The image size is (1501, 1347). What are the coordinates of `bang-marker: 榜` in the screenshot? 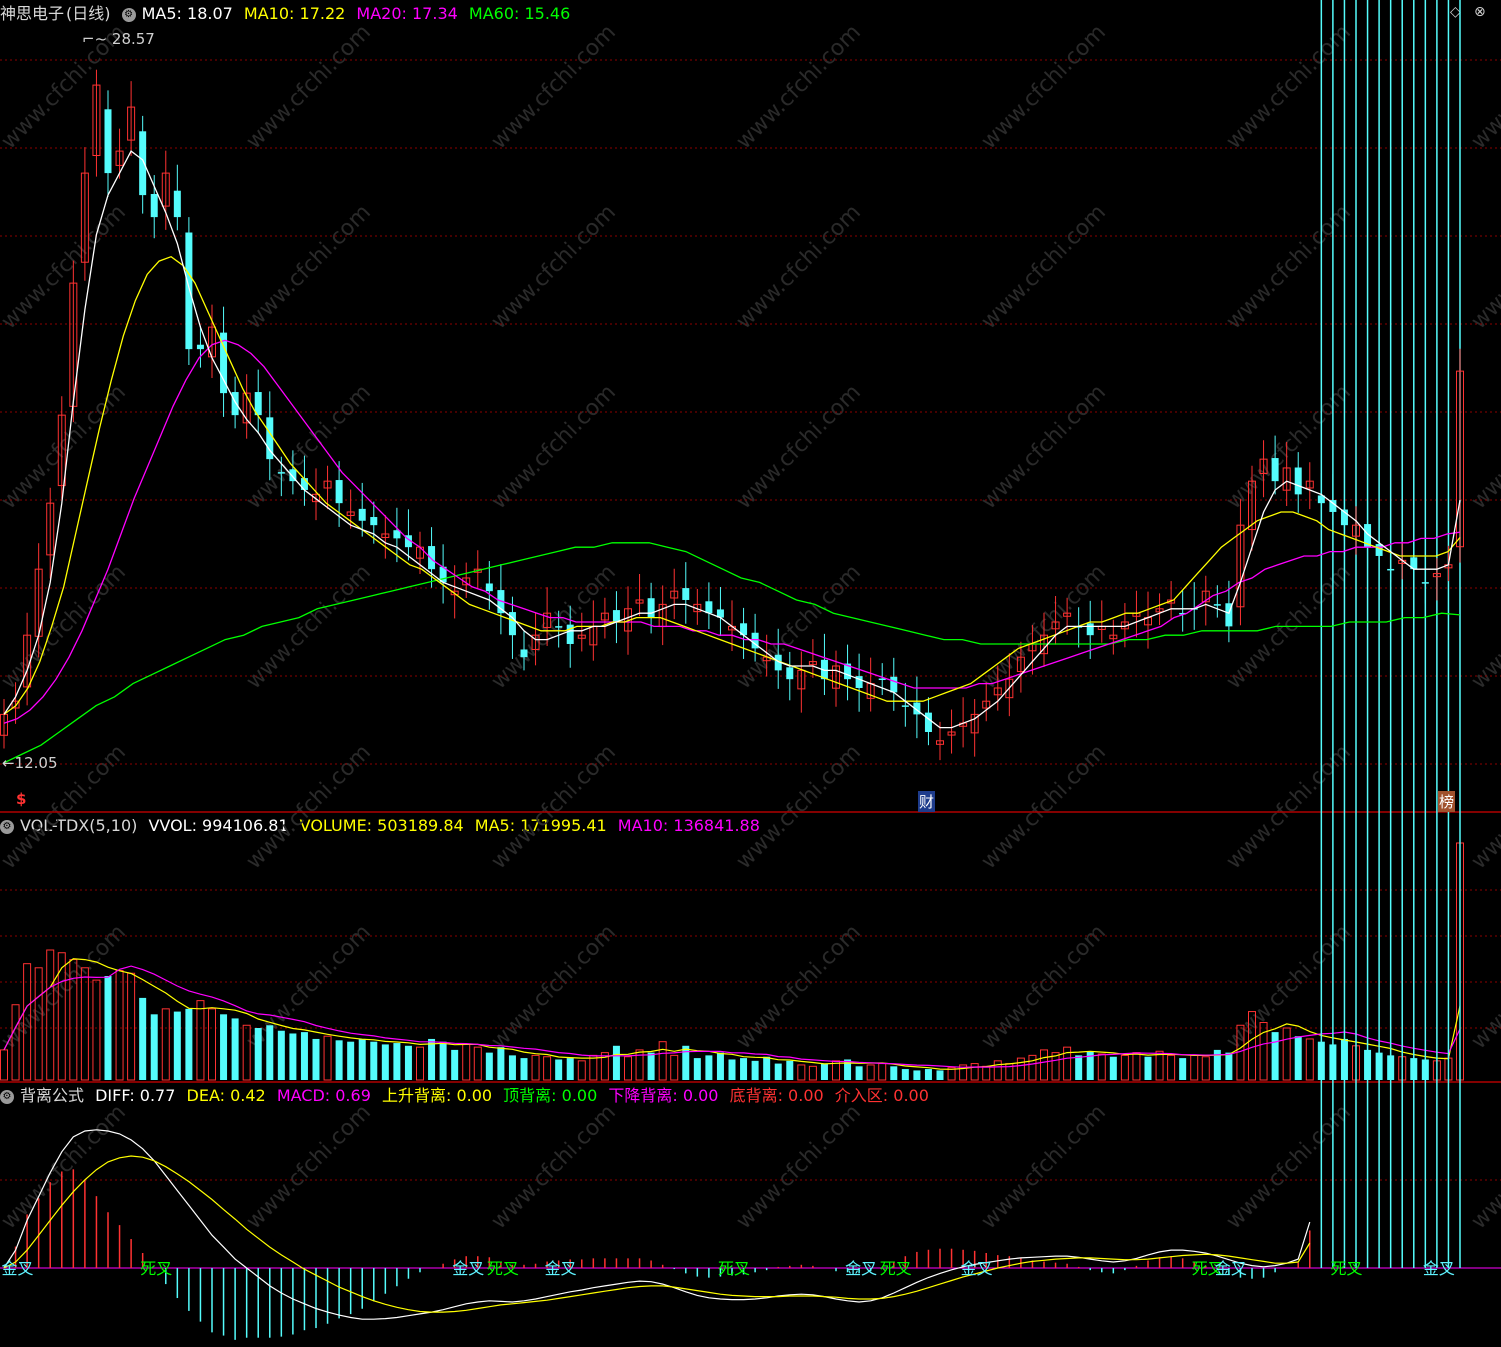 It's located at (1447, 801).